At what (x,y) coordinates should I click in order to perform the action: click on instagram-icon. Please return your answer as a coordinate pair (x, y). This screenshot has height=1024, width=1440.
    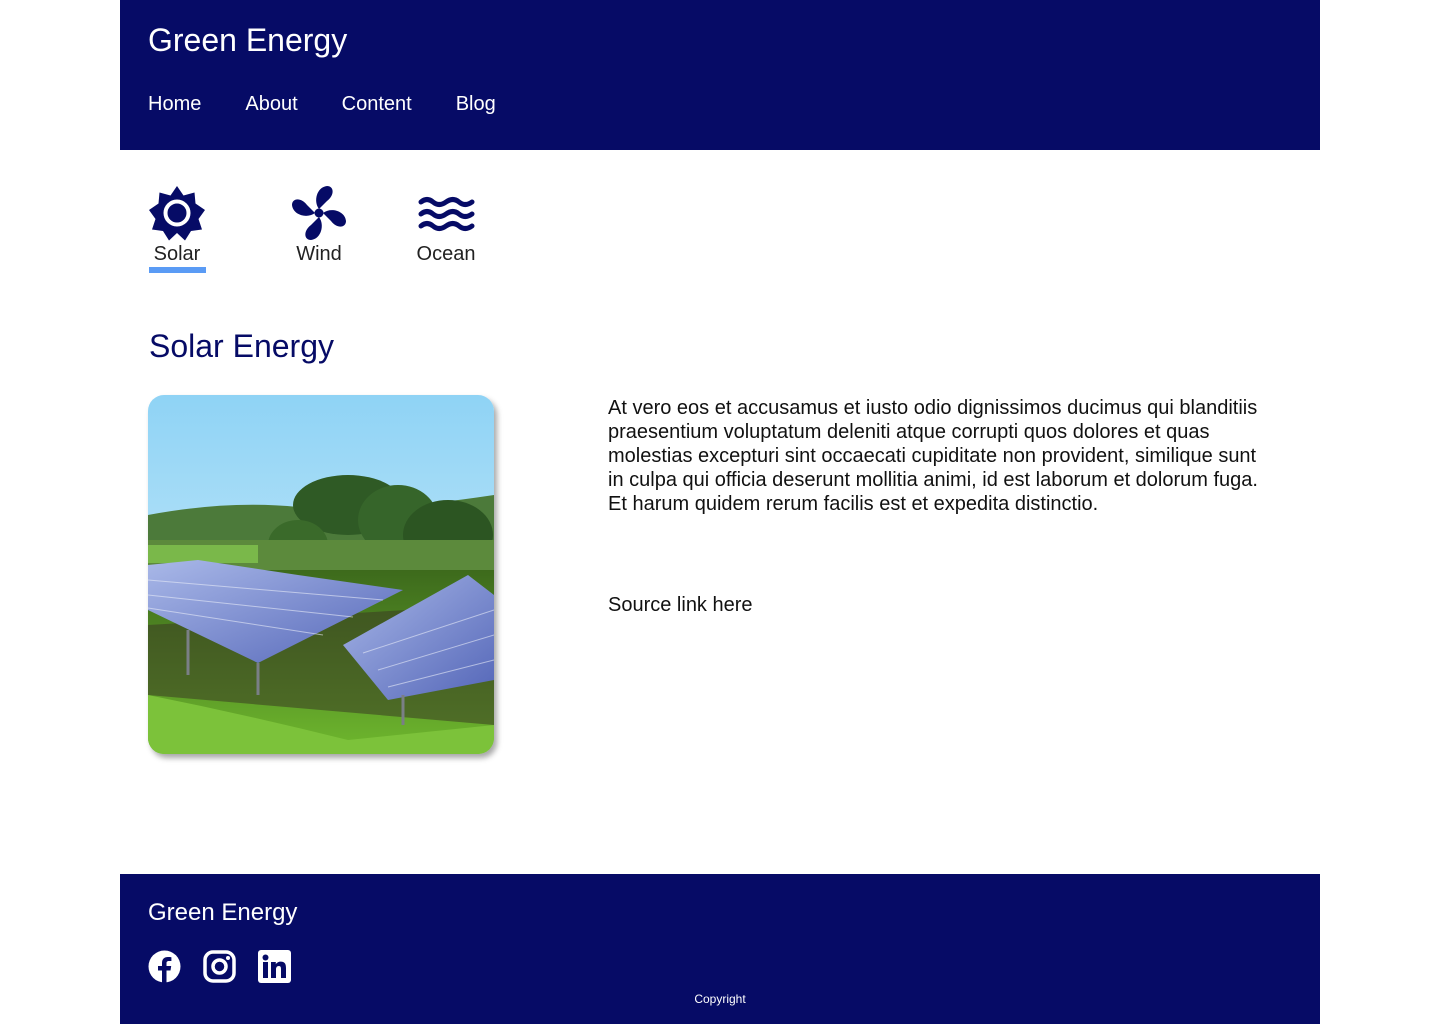
    Looking at the image, I should click on (219, 966).